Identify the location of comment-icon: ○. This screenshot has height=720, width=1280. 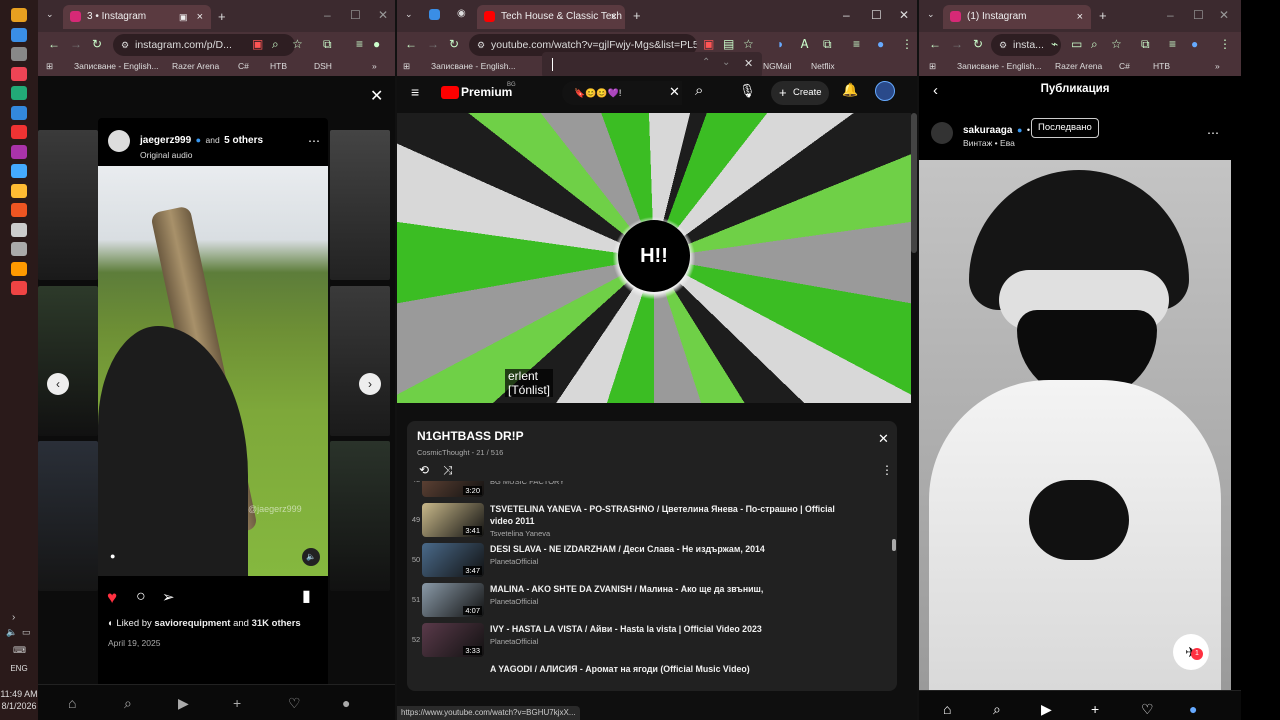
(141, 597).